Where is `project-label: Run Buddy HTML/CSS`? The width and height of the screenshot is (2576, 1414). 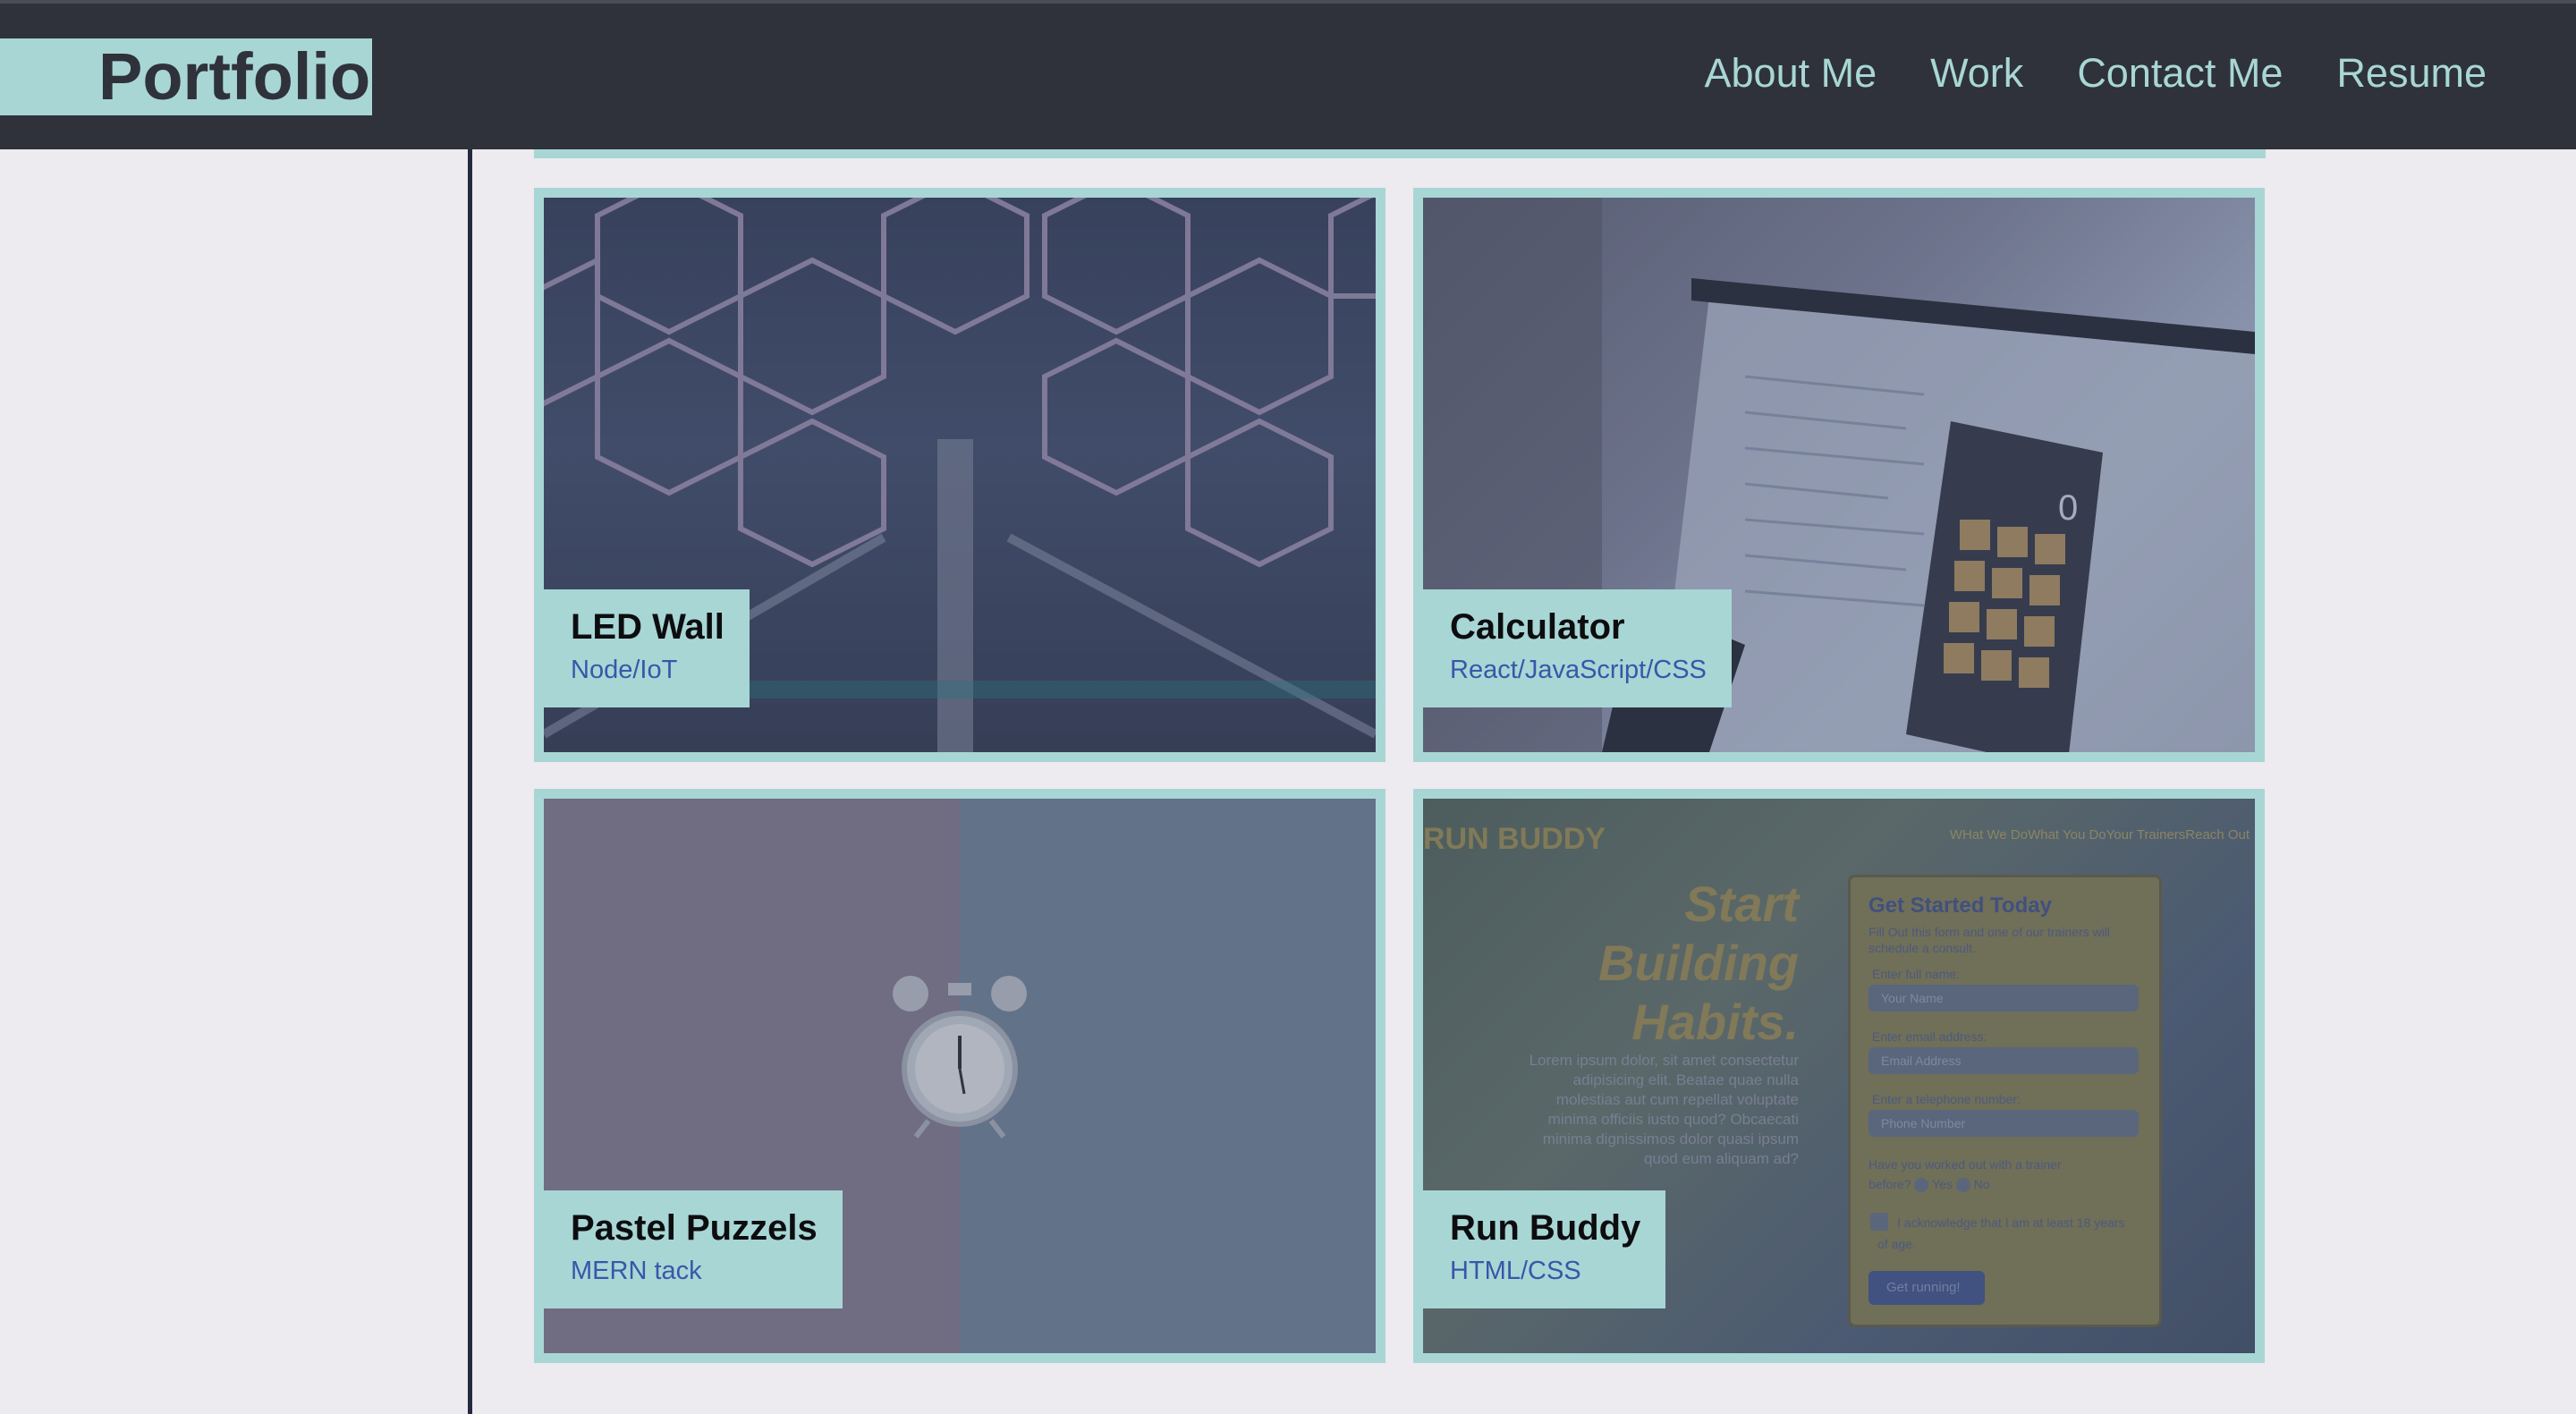
project-label: Run Buddy HTML/CSS is located at coordinates (1544, 1249).